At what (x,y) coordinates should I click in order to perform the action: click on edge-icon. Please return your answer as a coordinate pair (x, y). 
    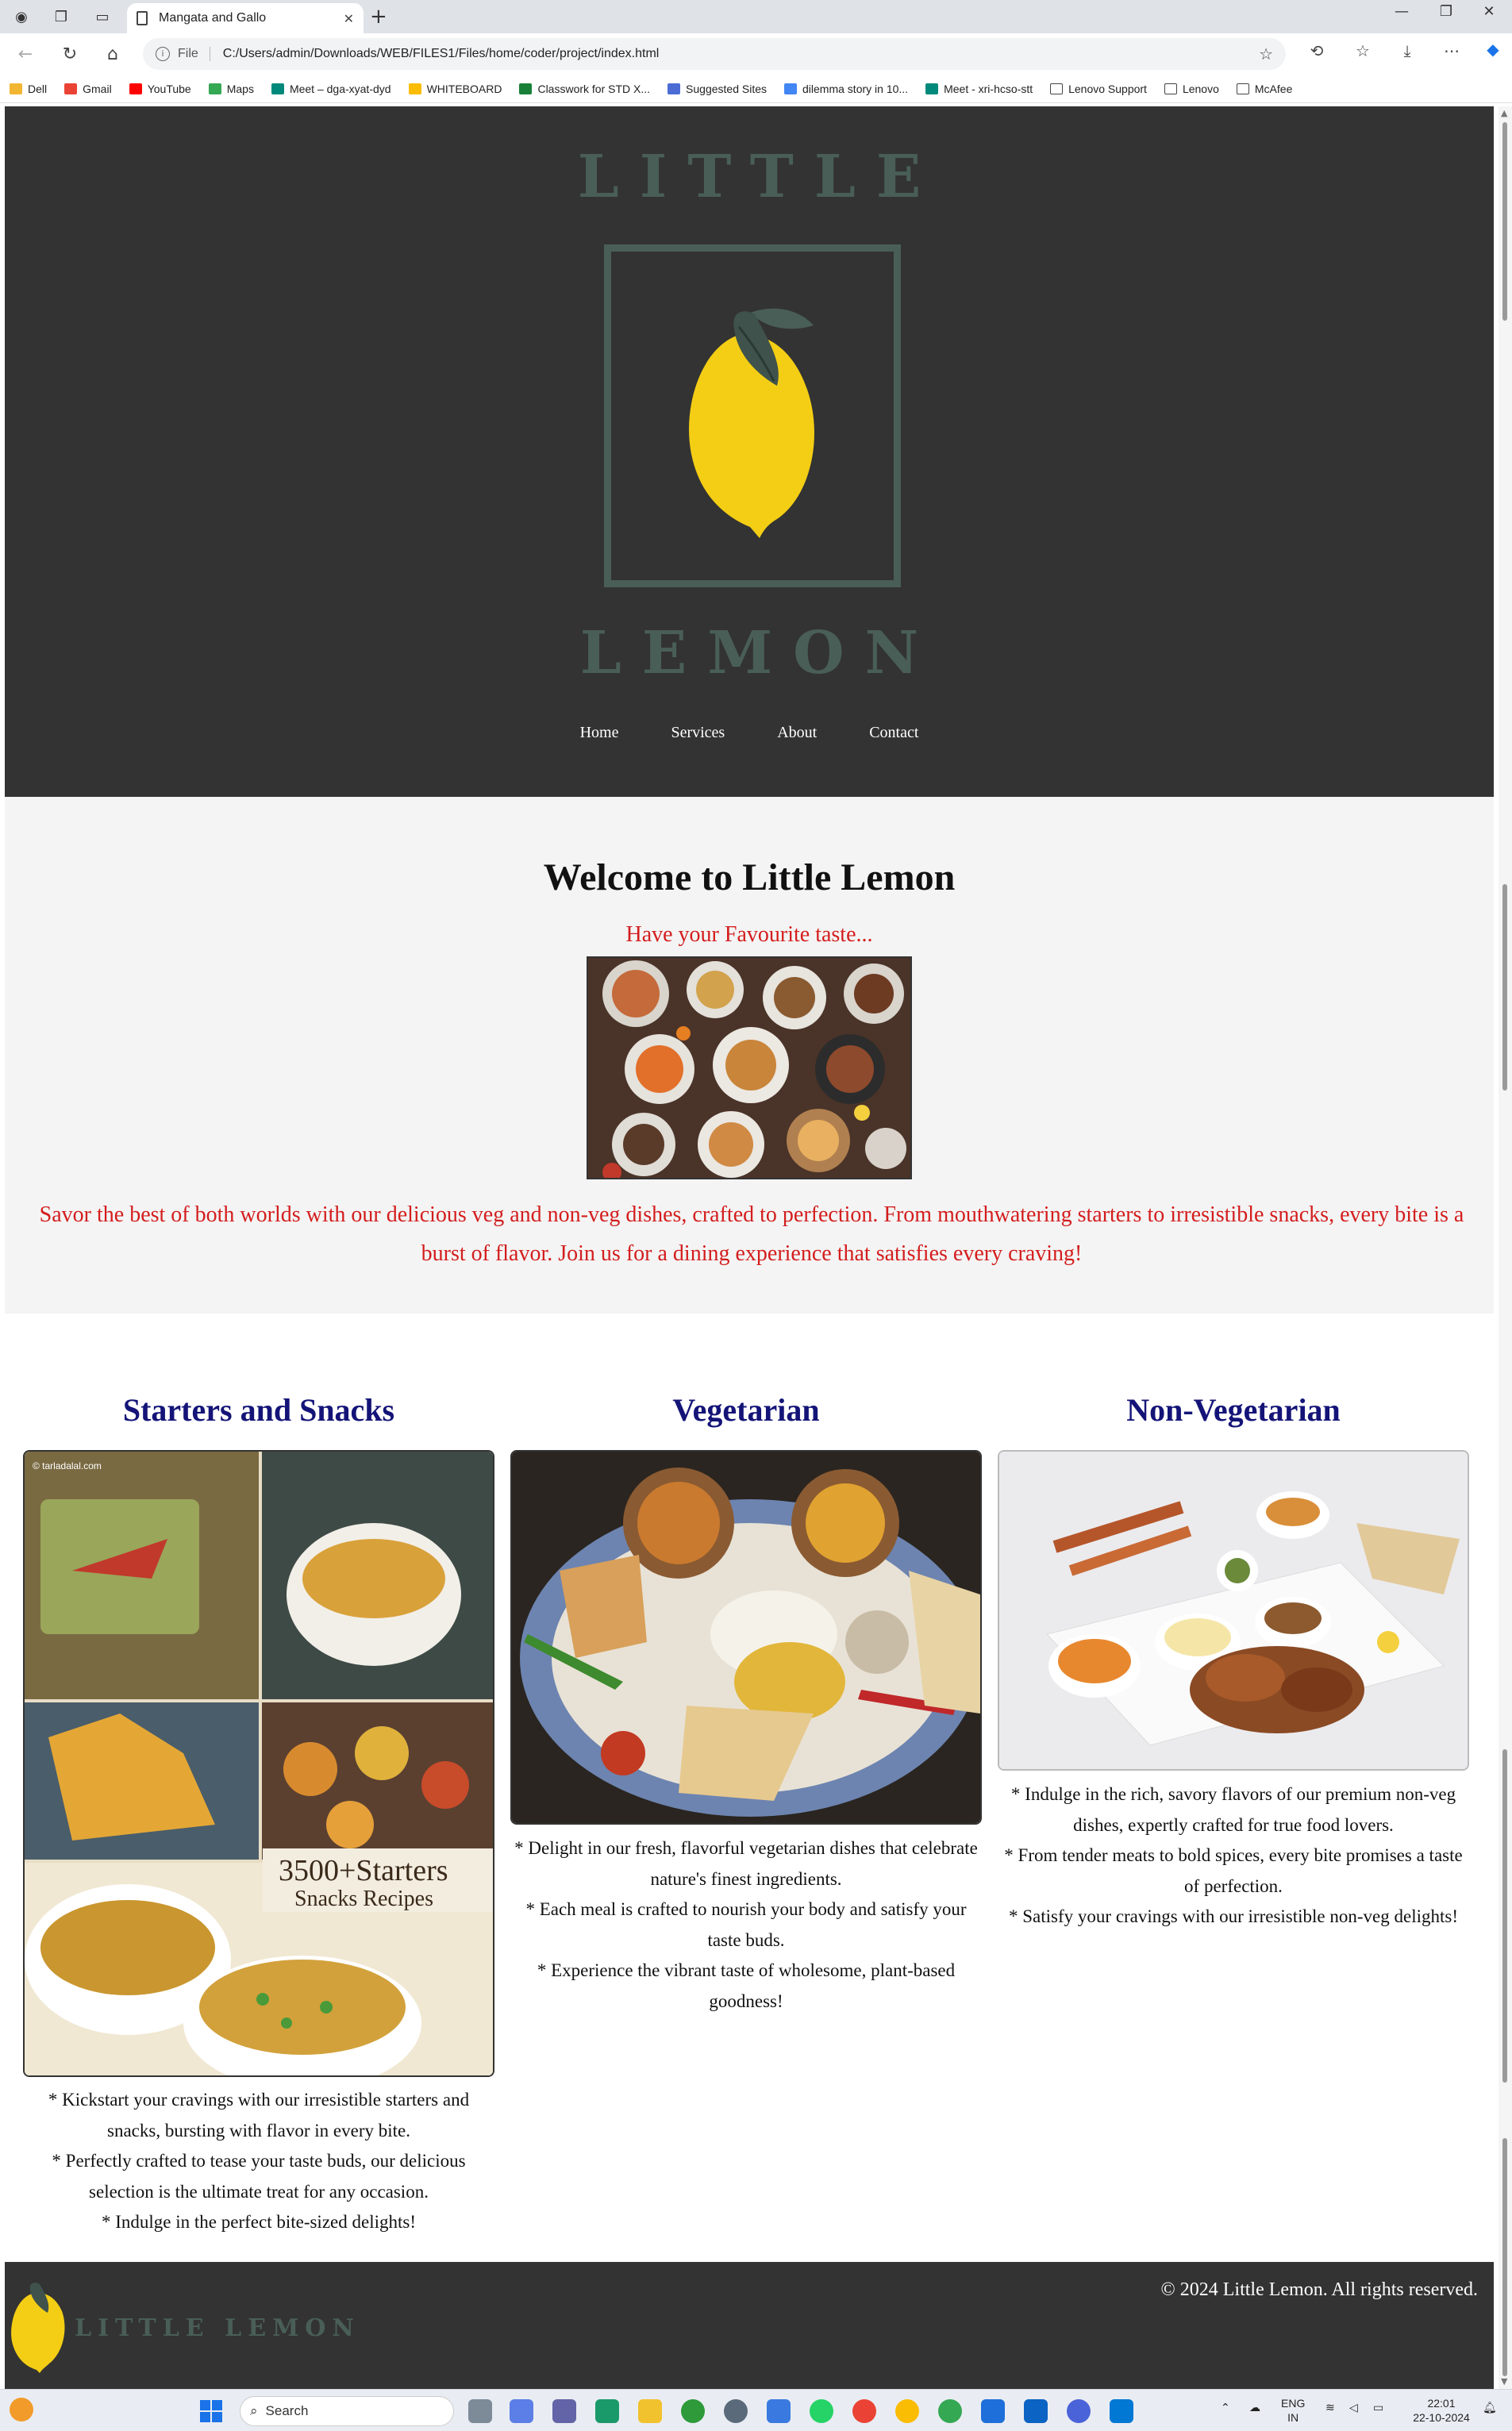
    Looking at the image, I should click on (607, 2411).